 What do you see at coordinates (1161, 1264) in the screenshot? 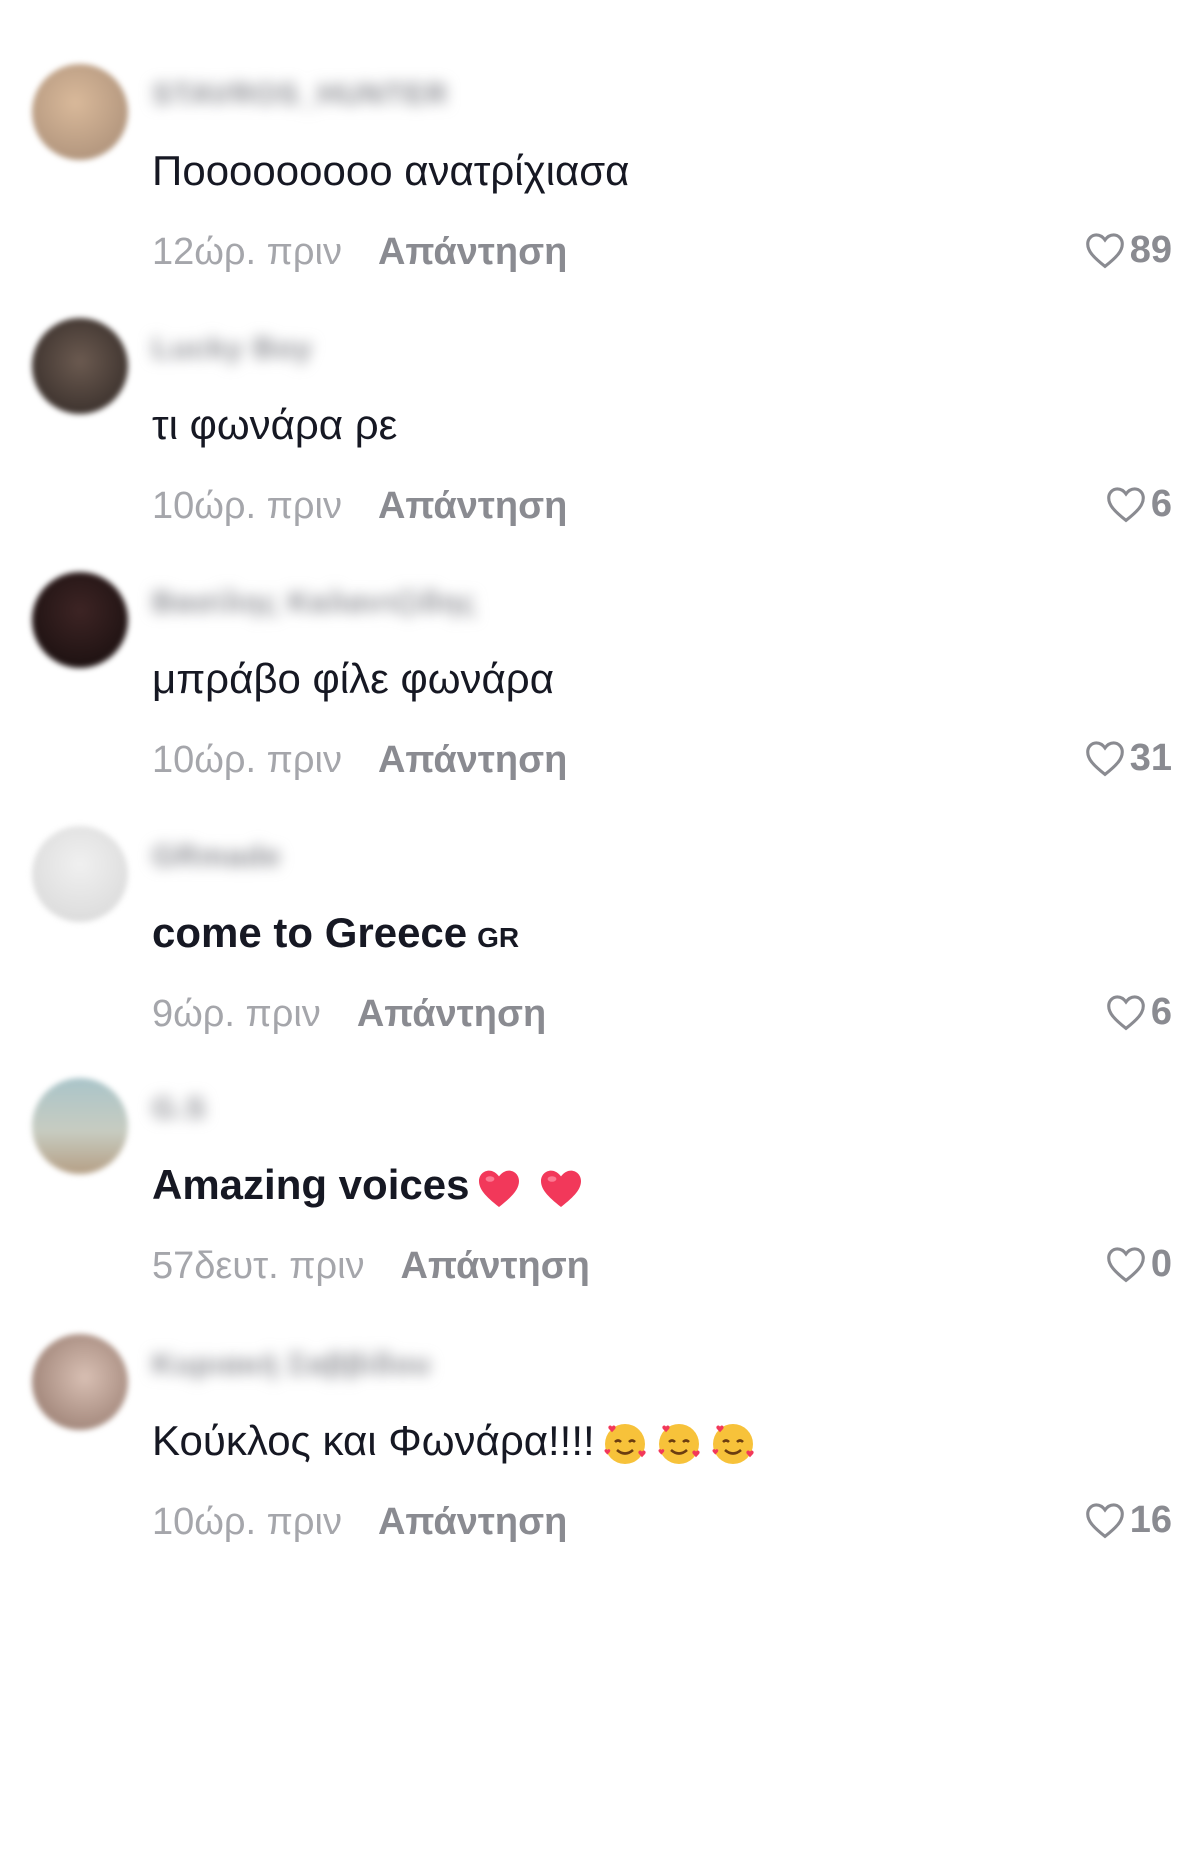
I see `like-count: 0` at bounding box center [1161, 1264].